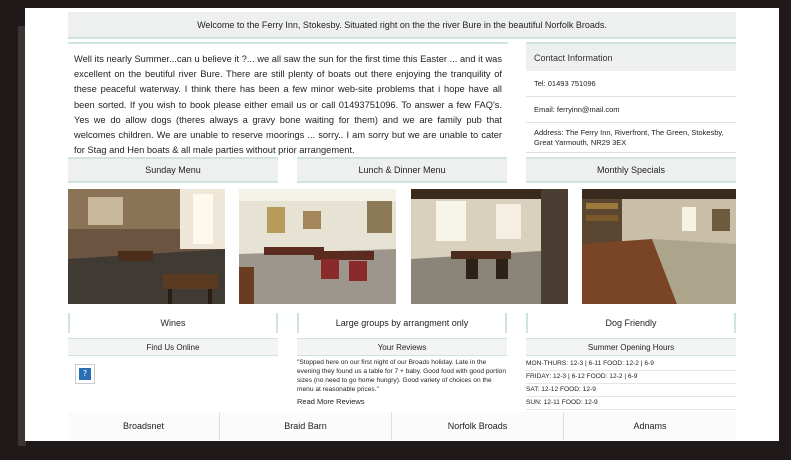  What do you see at coordinates (402, 323) in the screenshot?
I see `large-groups-label: Large groups by arrangment only` at bounding box center [402, 323].